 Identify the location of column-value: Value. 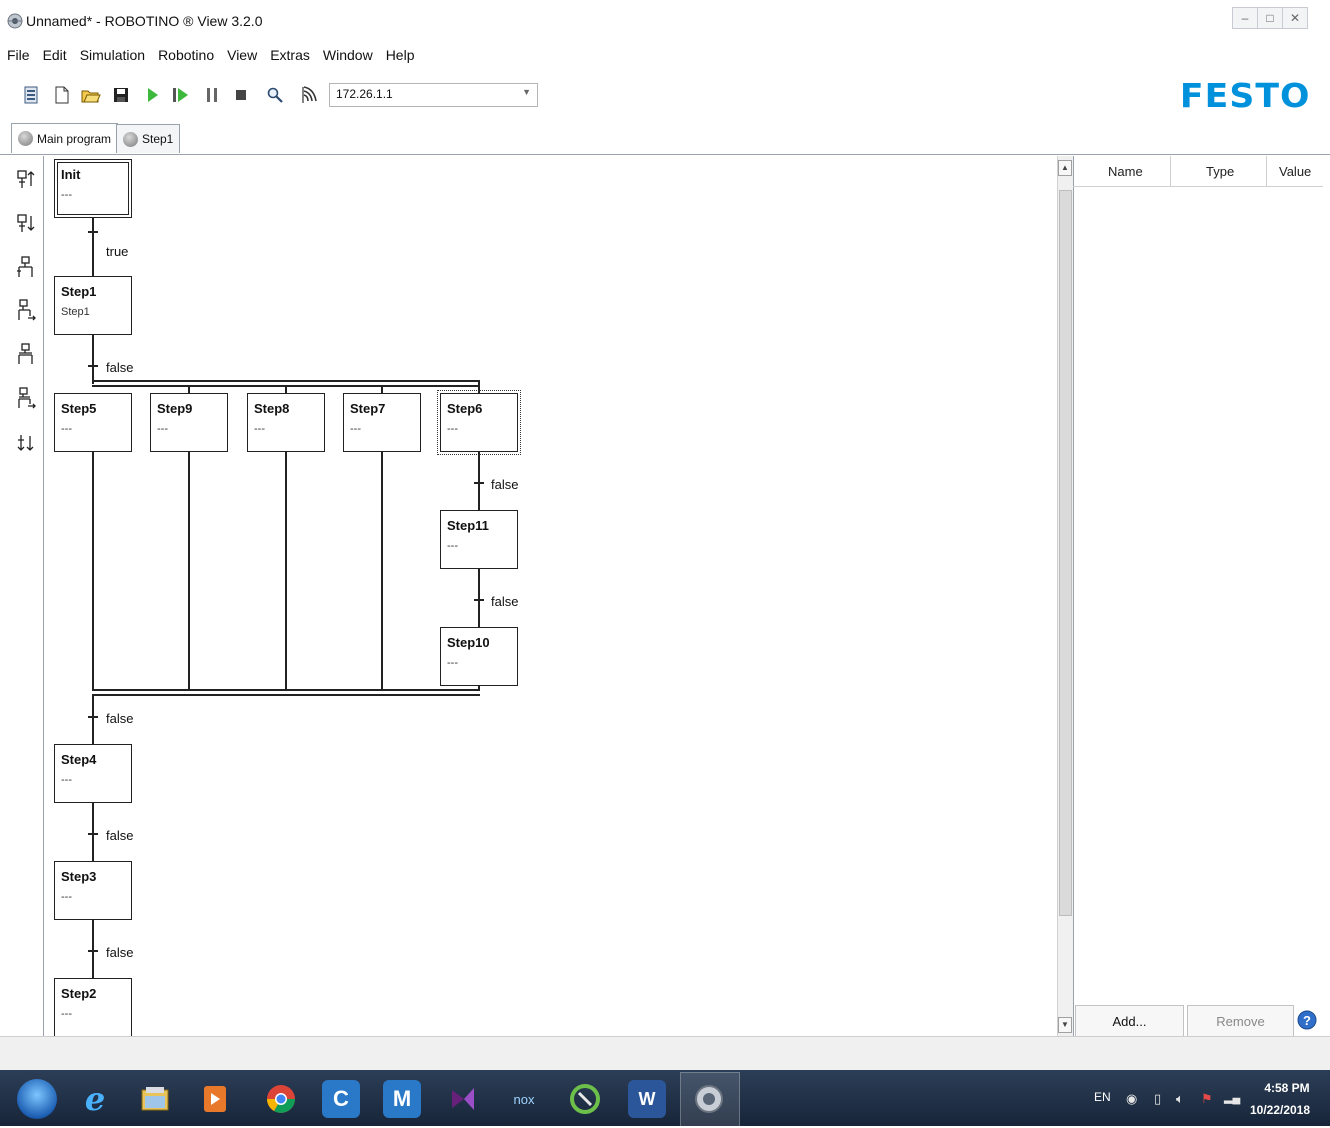
(1295, 171).